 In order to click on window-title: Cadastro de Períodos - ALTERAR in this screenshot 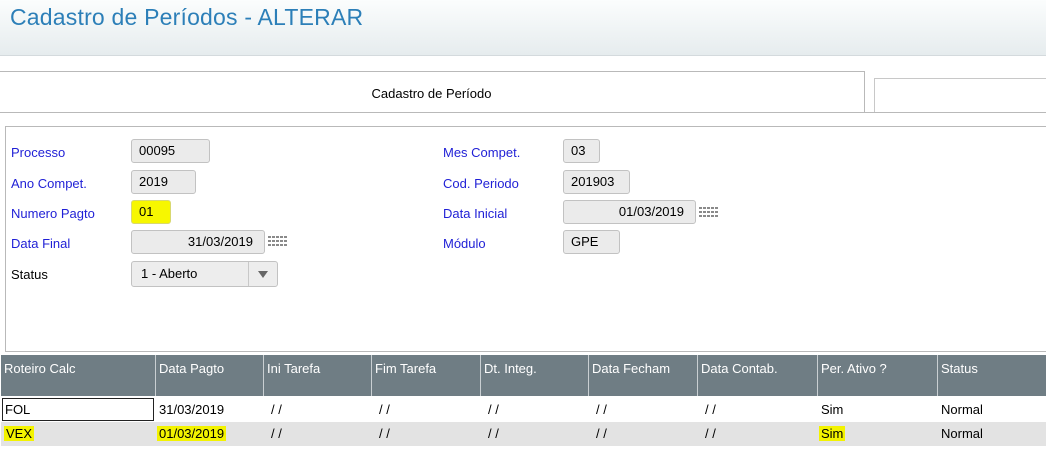, I will do `click(187, 17)`.